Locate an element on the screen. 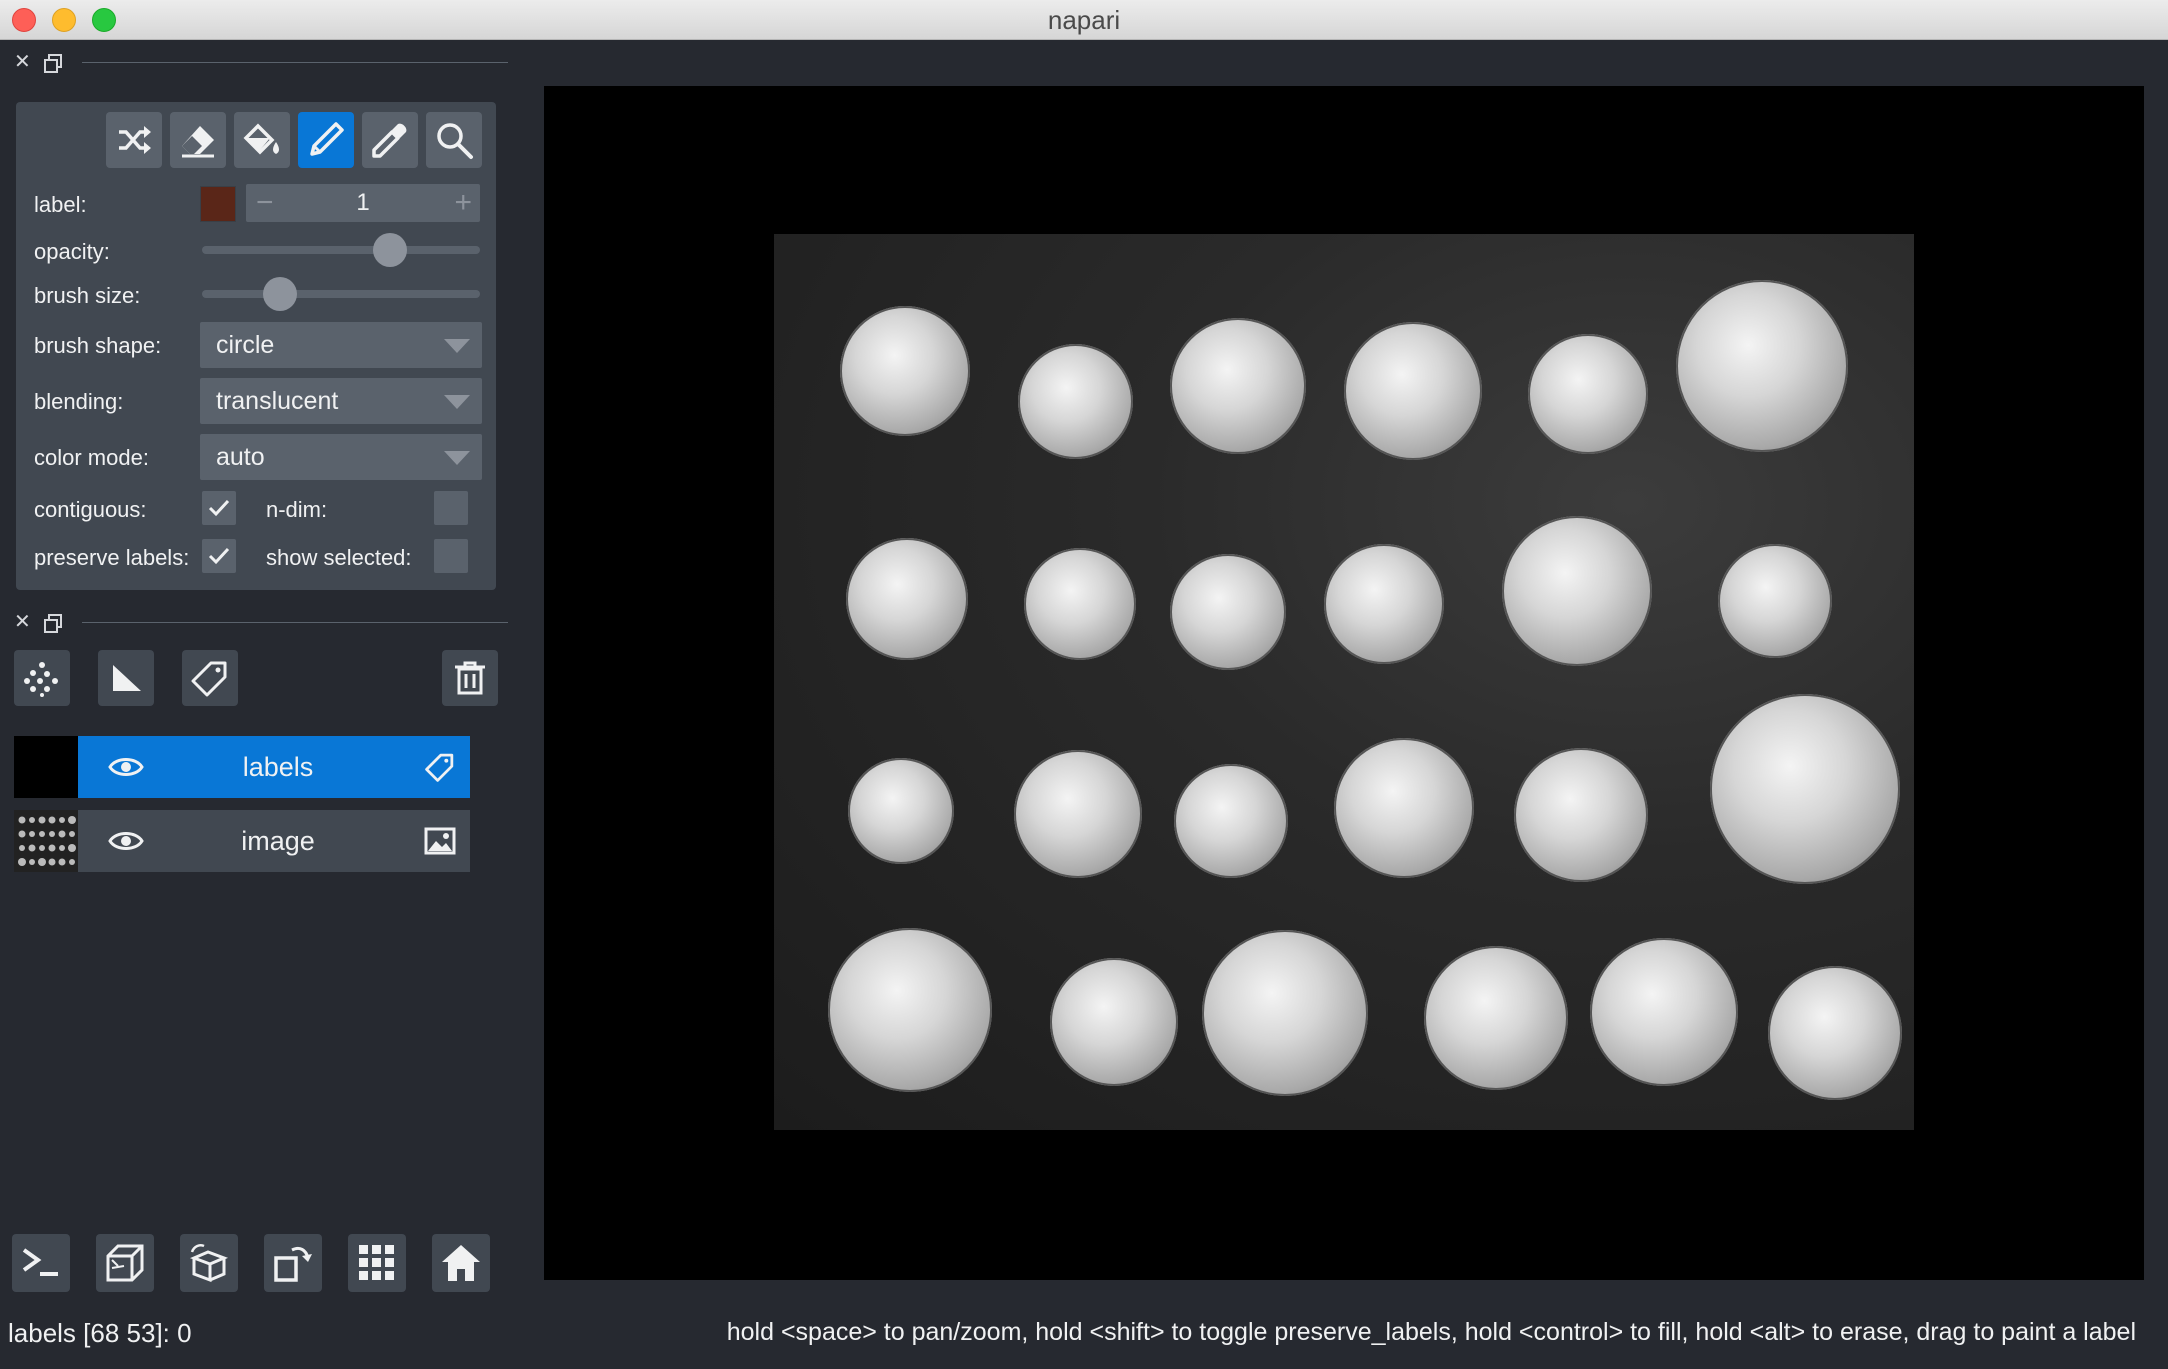 The image size is (2168, 1369). blending-value: translucent is located at coordinates (277, 401).